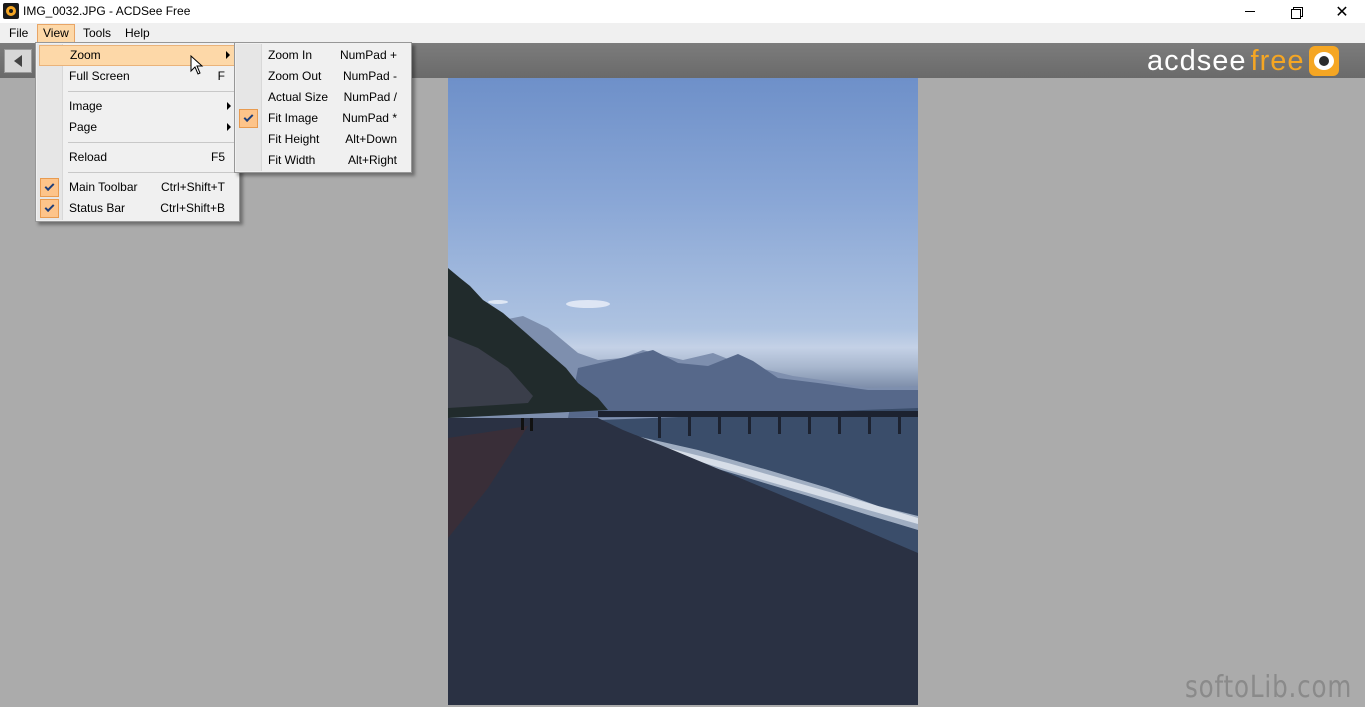 The height and width of the screenshot is (707, 1365). Describe the element at coordinates (1269, 687) in the screenshot. I see `watermark: softoLib.com` at that location.